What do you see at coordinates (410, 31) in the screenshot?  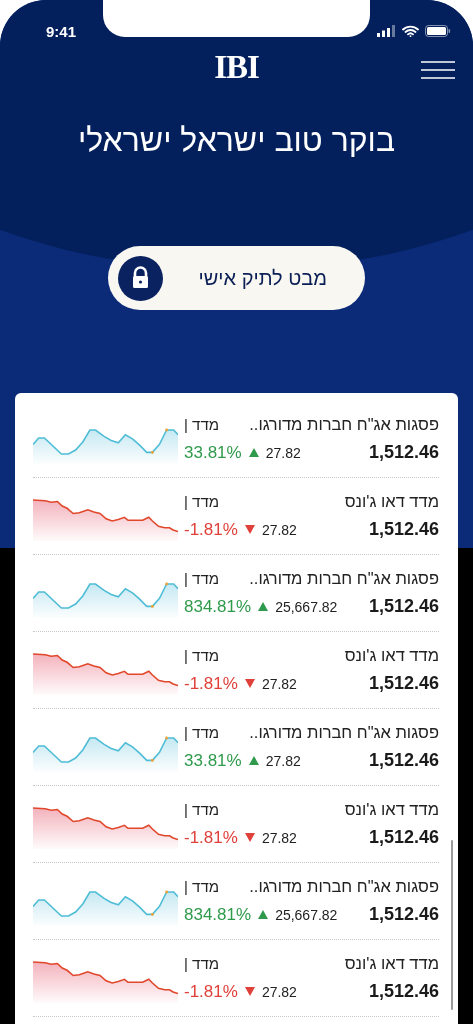 I see `wifi-icon` at bounding box center [410, 31].